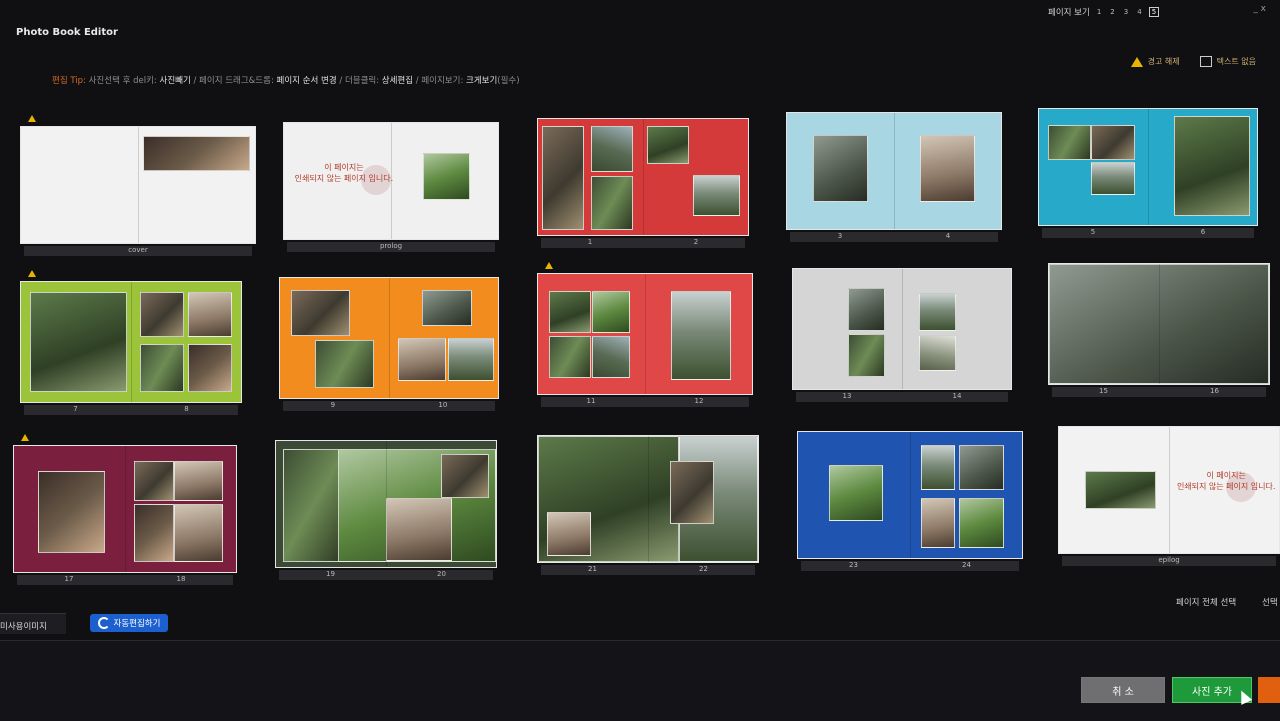 The width and height of the screenshot is (1280, 721). I want to click on select-all-pages: 페이지 전체 선택, so click(1206, 602).